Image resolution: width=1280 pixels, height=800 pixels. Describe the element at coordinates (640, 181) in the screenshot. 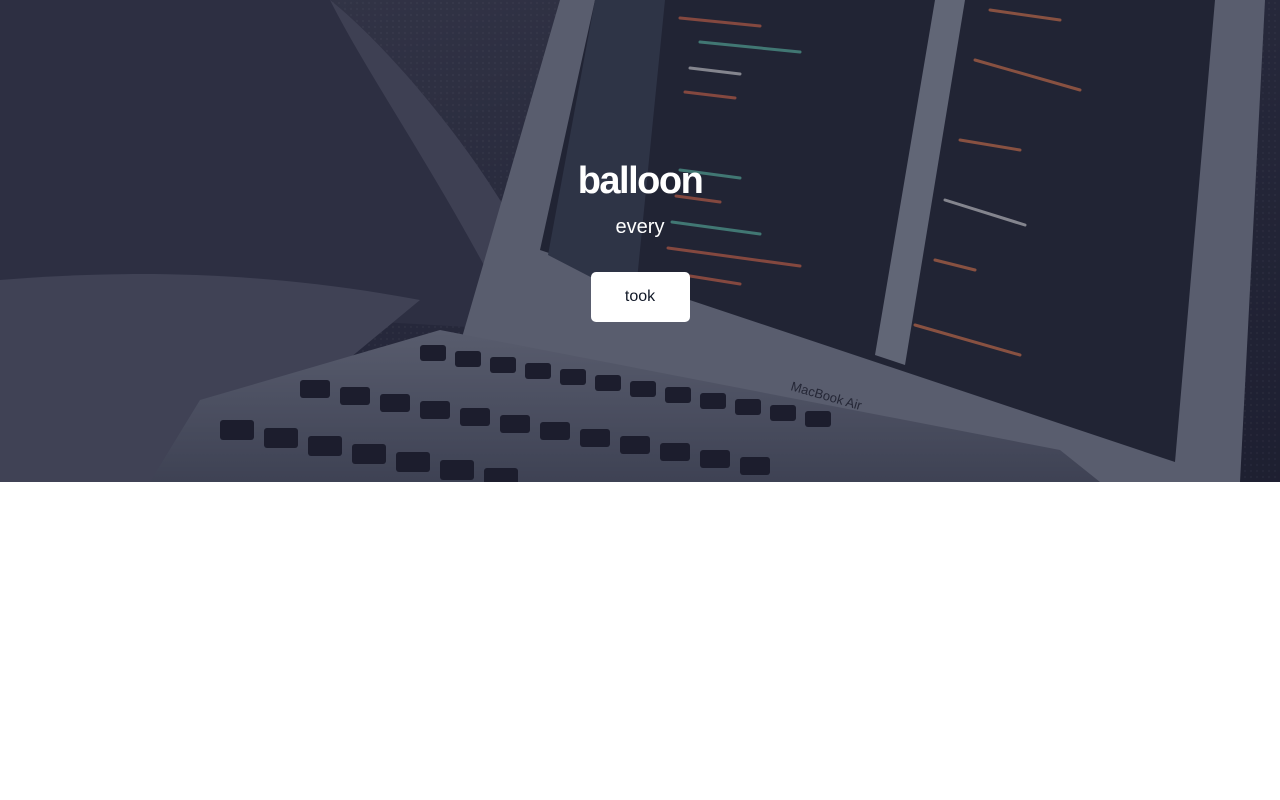

I see `hero-title: balloon` at that location.